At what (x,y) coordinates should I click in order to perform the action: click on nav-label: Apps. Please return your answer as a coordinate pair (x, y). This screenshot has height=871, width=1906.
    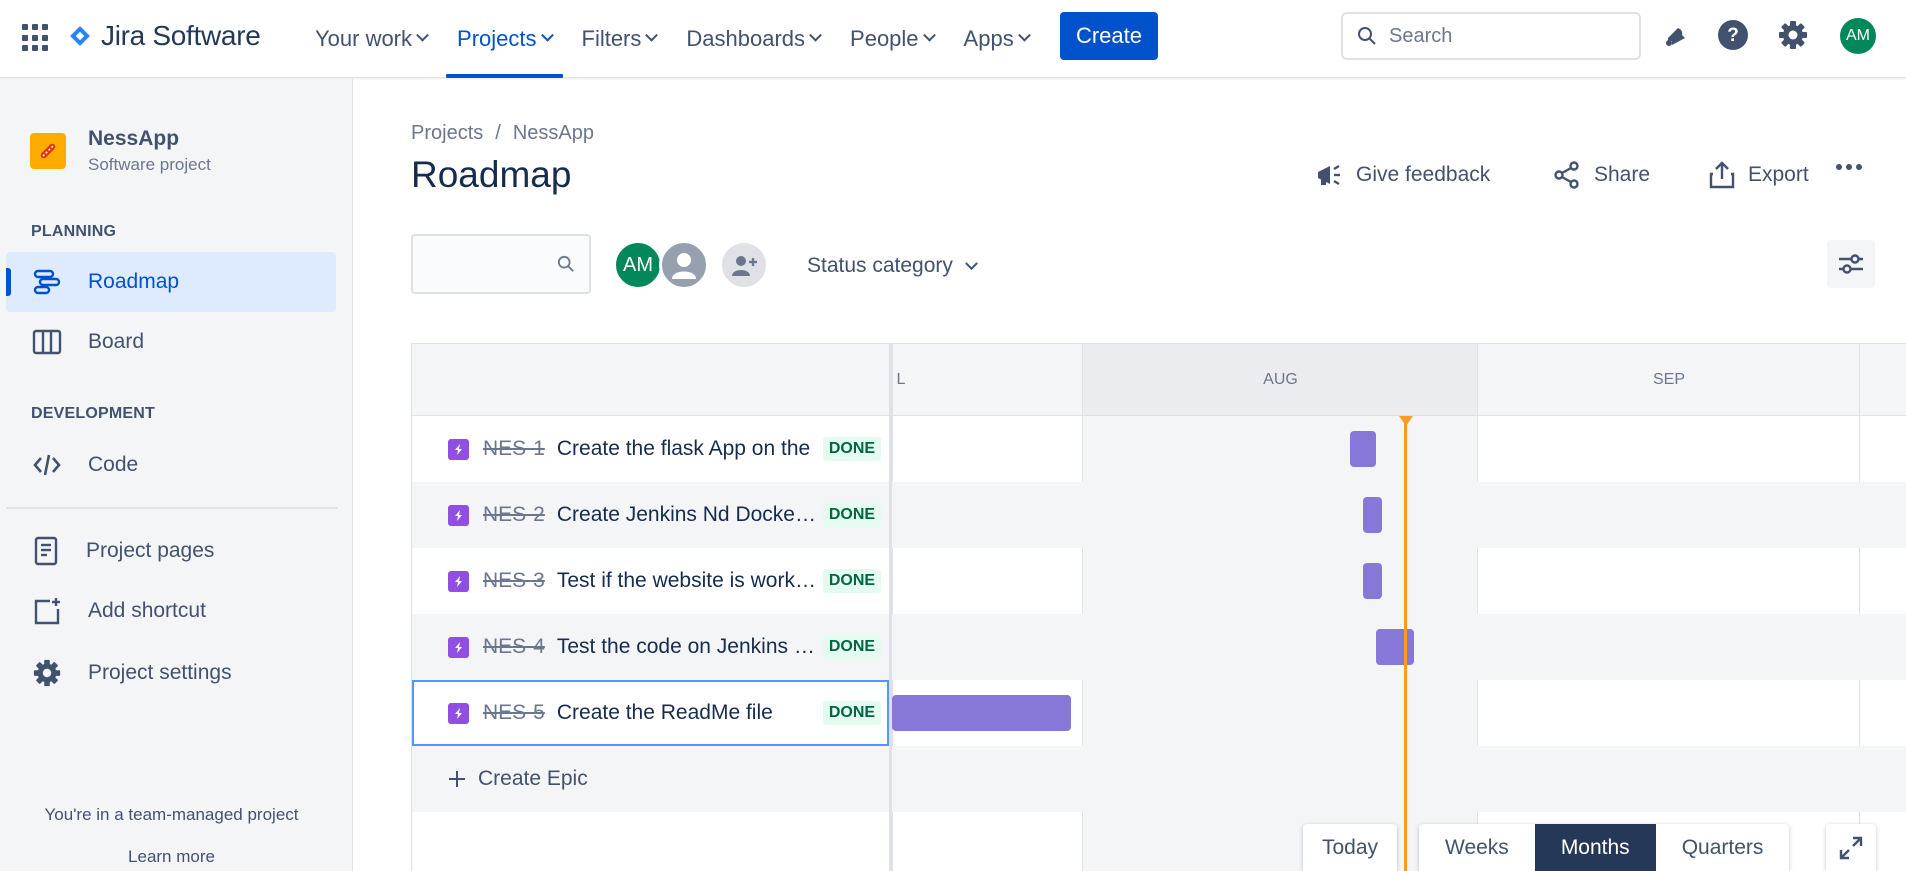
    Looking at the image, I should click on (988, 38).